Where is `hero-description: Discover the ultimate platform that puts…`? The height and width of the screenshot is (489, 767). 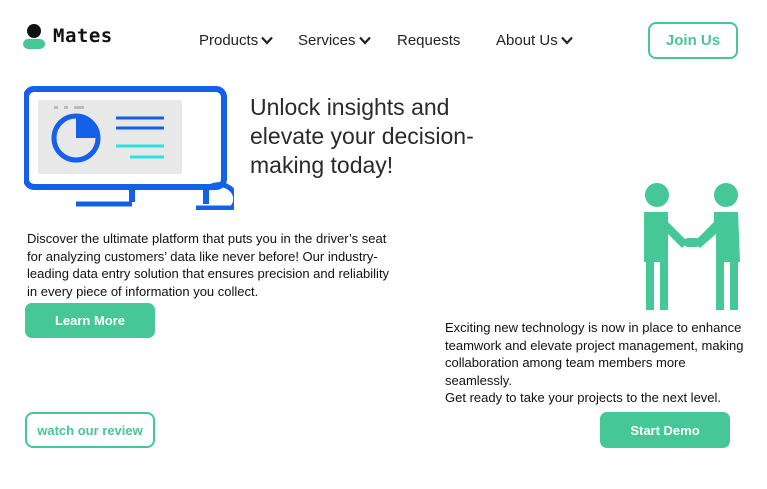 hero-description: Discover the ultimate platform that puts… is located at coordinates (208, 265).